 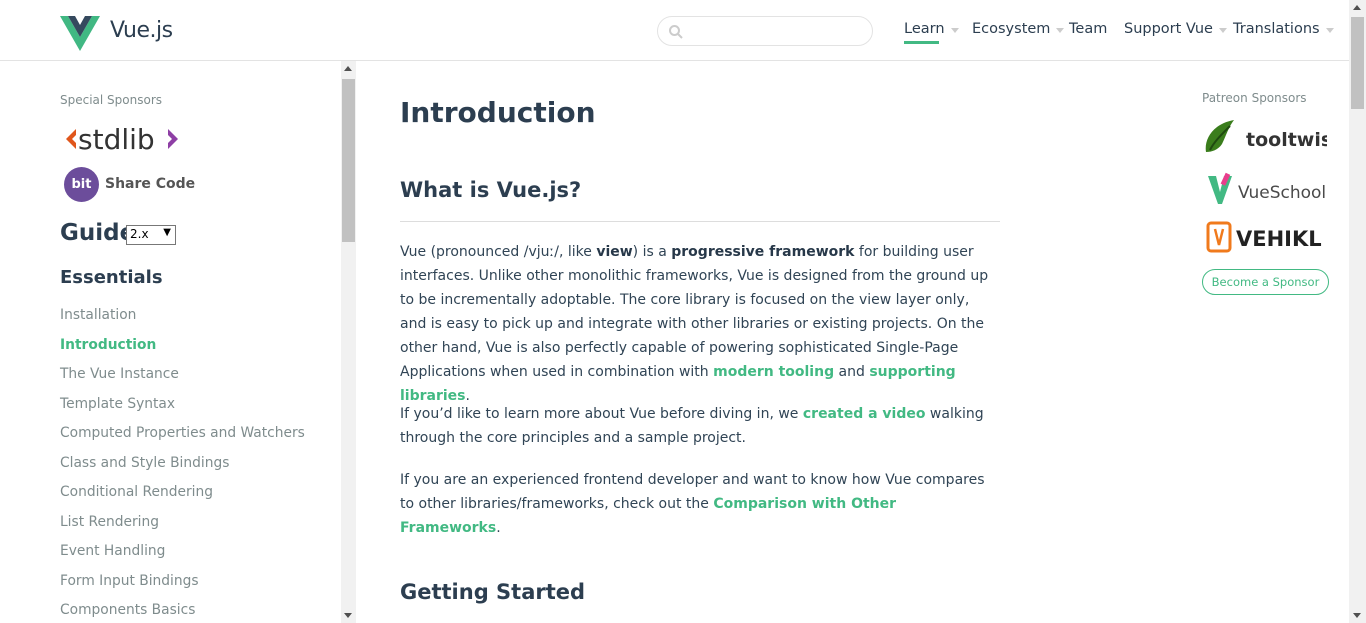 I want to click on nav-team: Team, so click(x=1088, y=29).